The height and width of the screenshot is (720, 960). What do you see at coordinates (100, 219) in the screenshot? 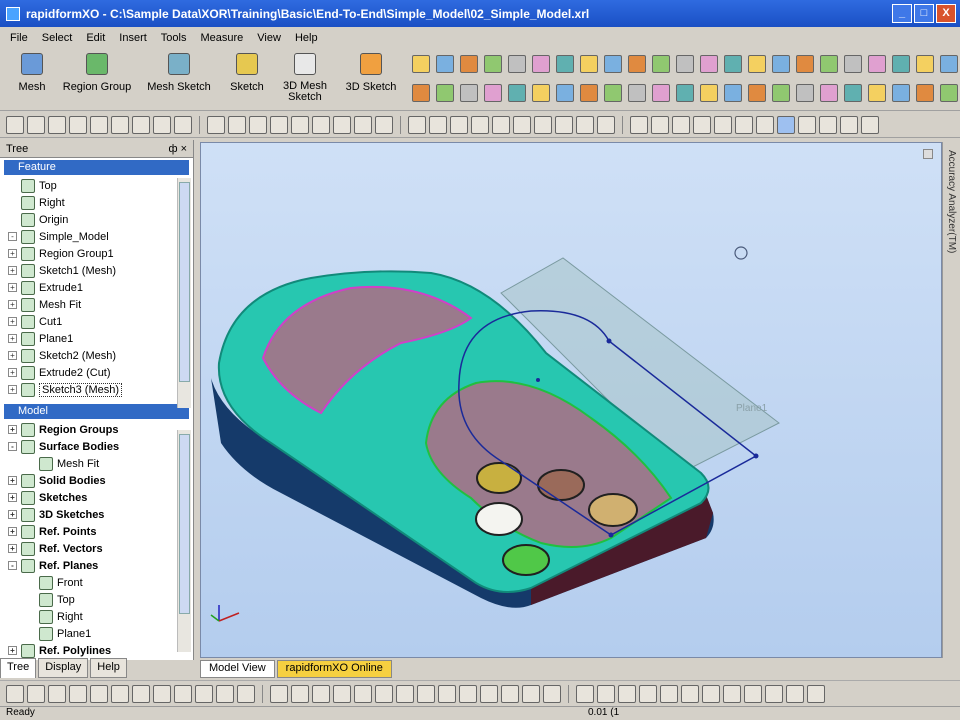
I see `feature-tree-item: Origin` at bounding box center [100, 219].